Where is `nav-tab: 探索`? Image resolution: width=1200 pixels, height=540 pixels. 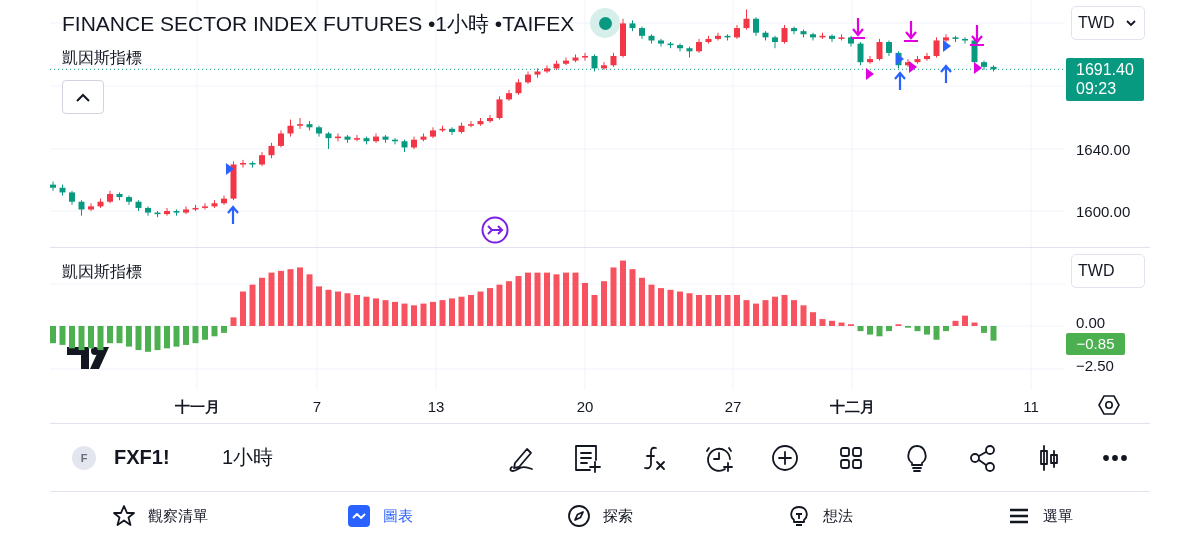 nav-tab: 探索 is located at coordinates (600, 516).